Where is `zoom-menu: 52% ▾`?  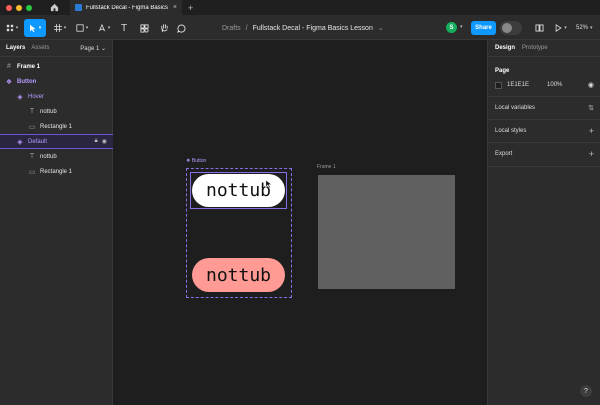
zoom-menu: 52% ▾ is located at coordinates (584, 28).